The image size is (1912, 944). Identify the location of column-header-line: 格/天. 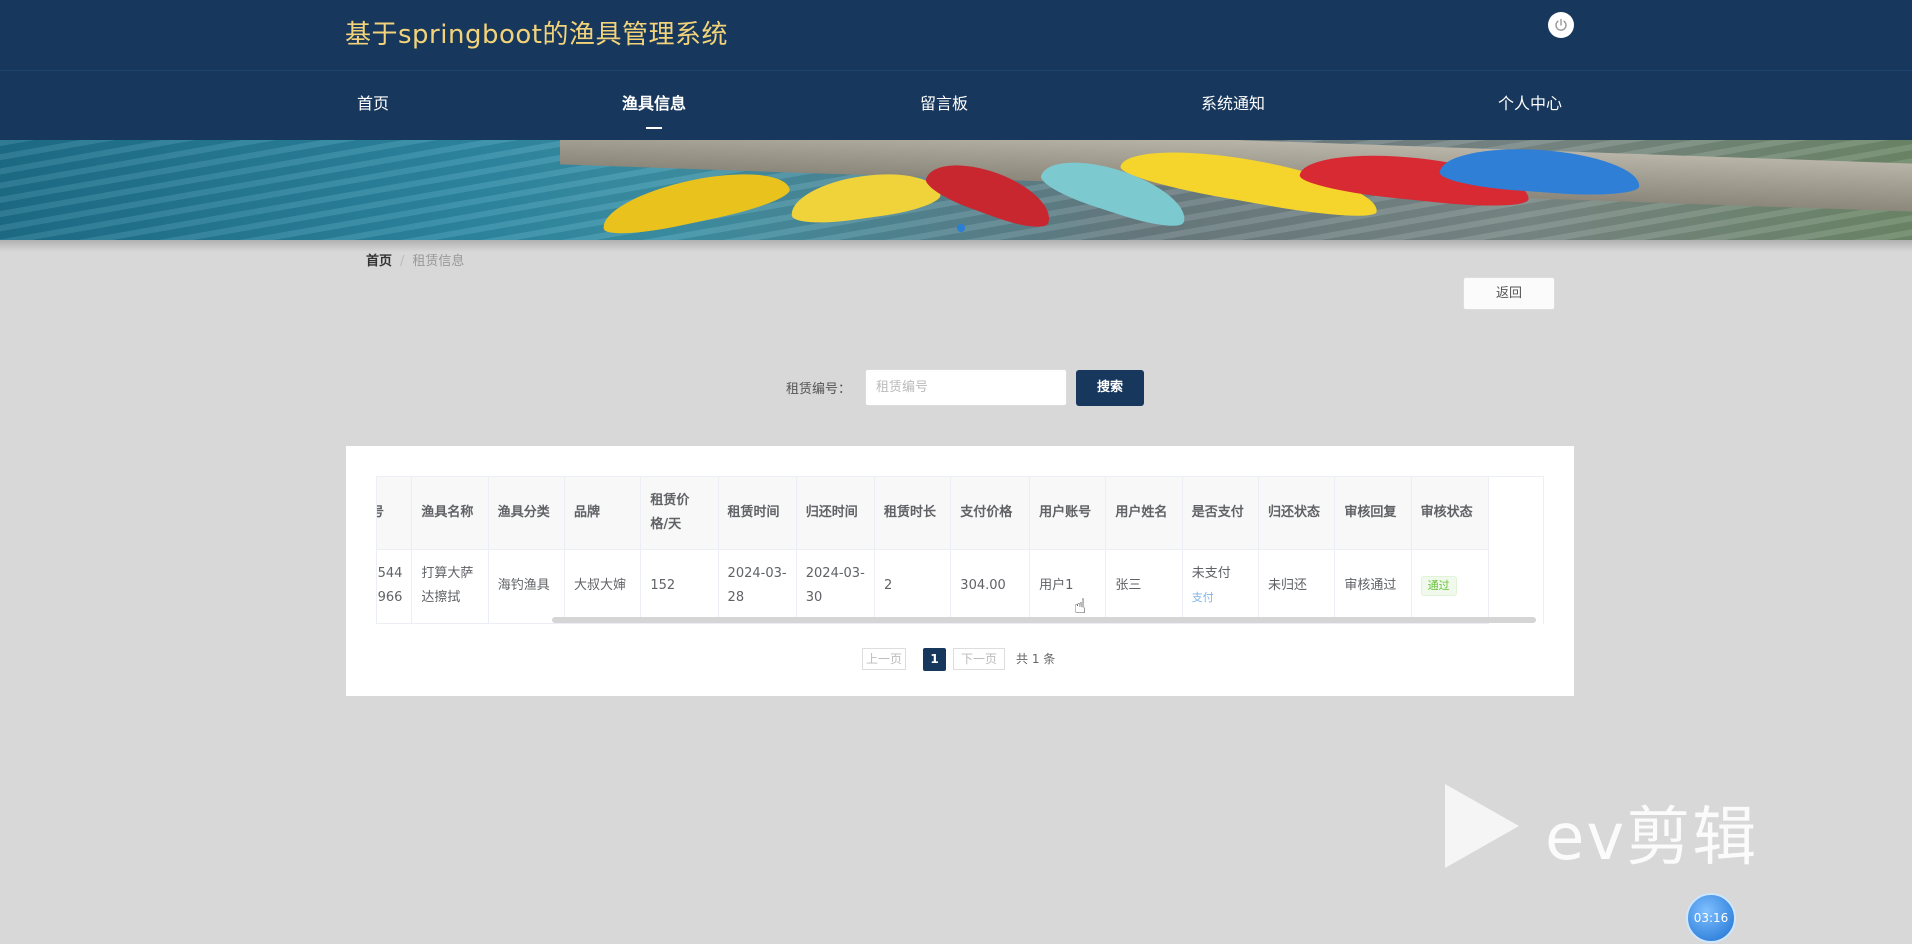
(666, 524).